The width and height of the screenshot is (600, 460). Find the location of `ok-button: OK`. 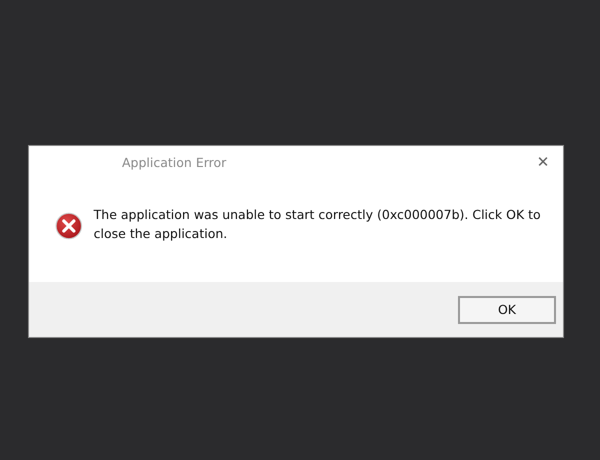

ok-button: OK is located at coordinates (507, 310).